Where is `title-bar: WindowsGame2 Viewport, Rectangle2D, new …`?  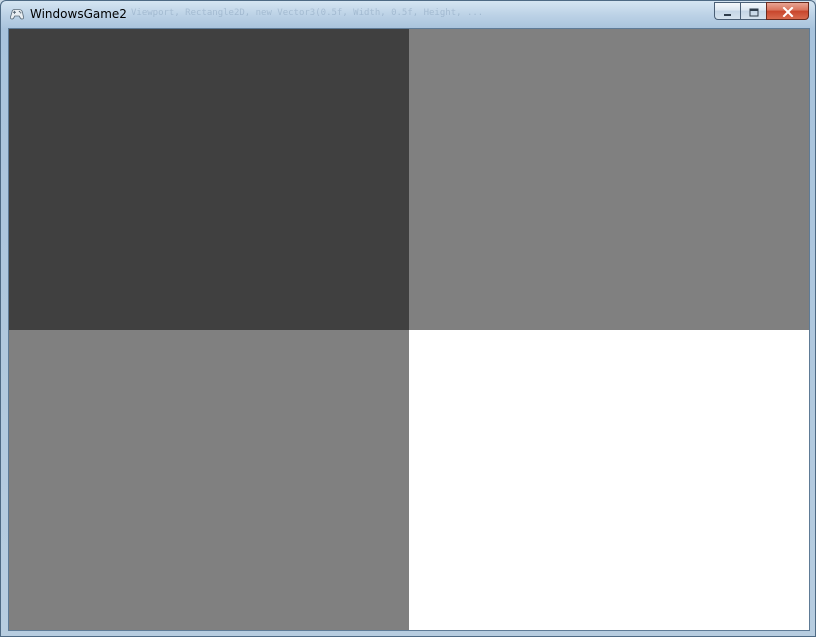
title-bar: WindowsGame2 Viewport, Rectangle2D, new … is located at coordinates (408, 14).